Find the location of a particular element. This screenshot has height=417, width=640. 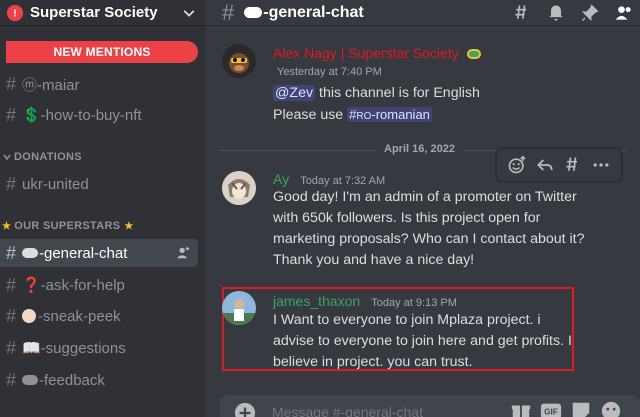

author-name: Ay is located at coordinates (281, 179).